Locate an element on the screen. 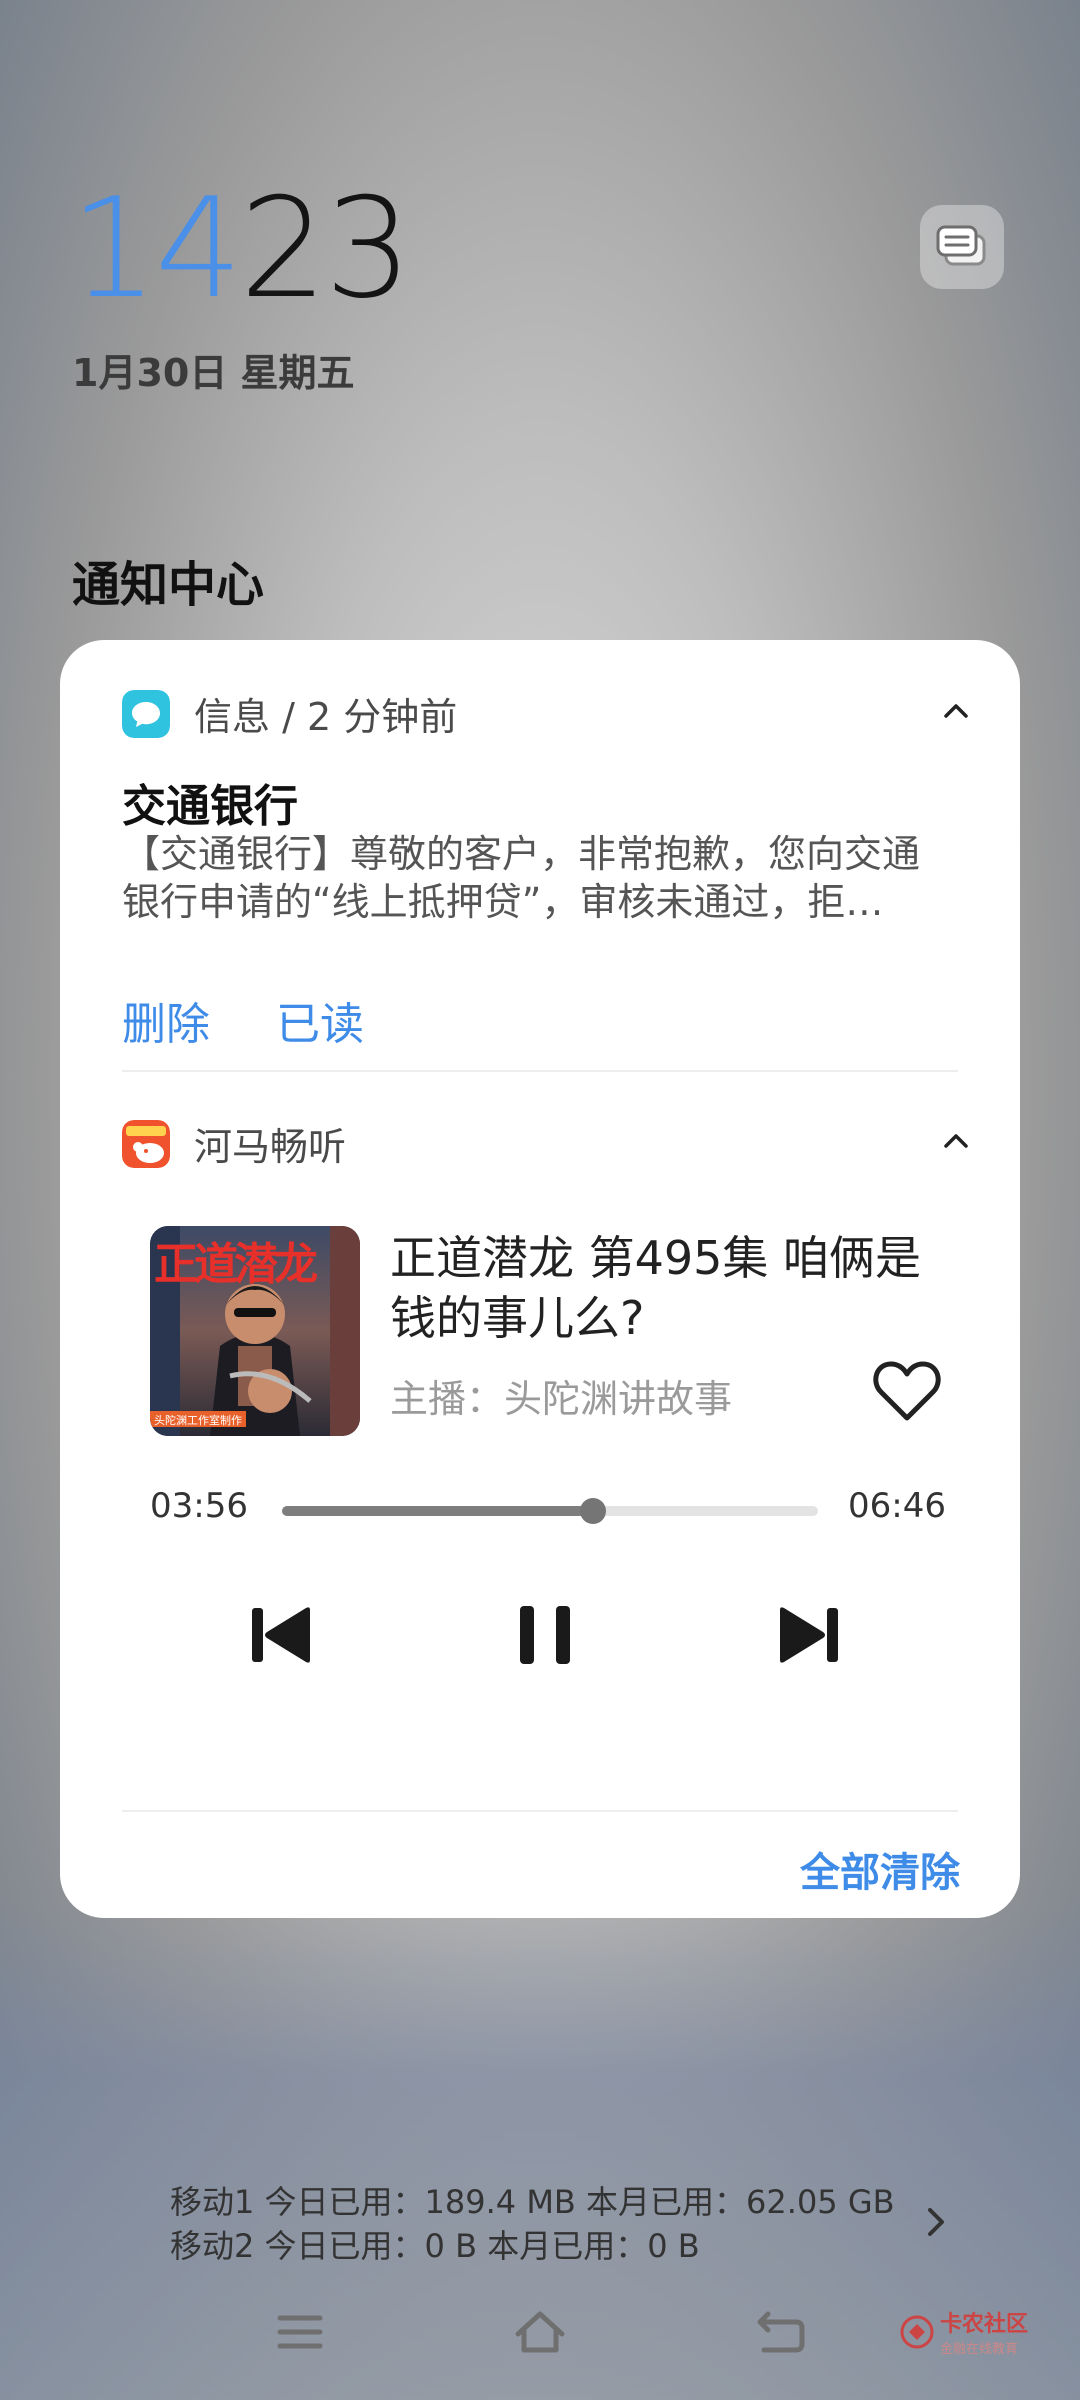 This screenshot has width=1080, height=2400. chevron-right-icon is located at coordinates (936, 2222).